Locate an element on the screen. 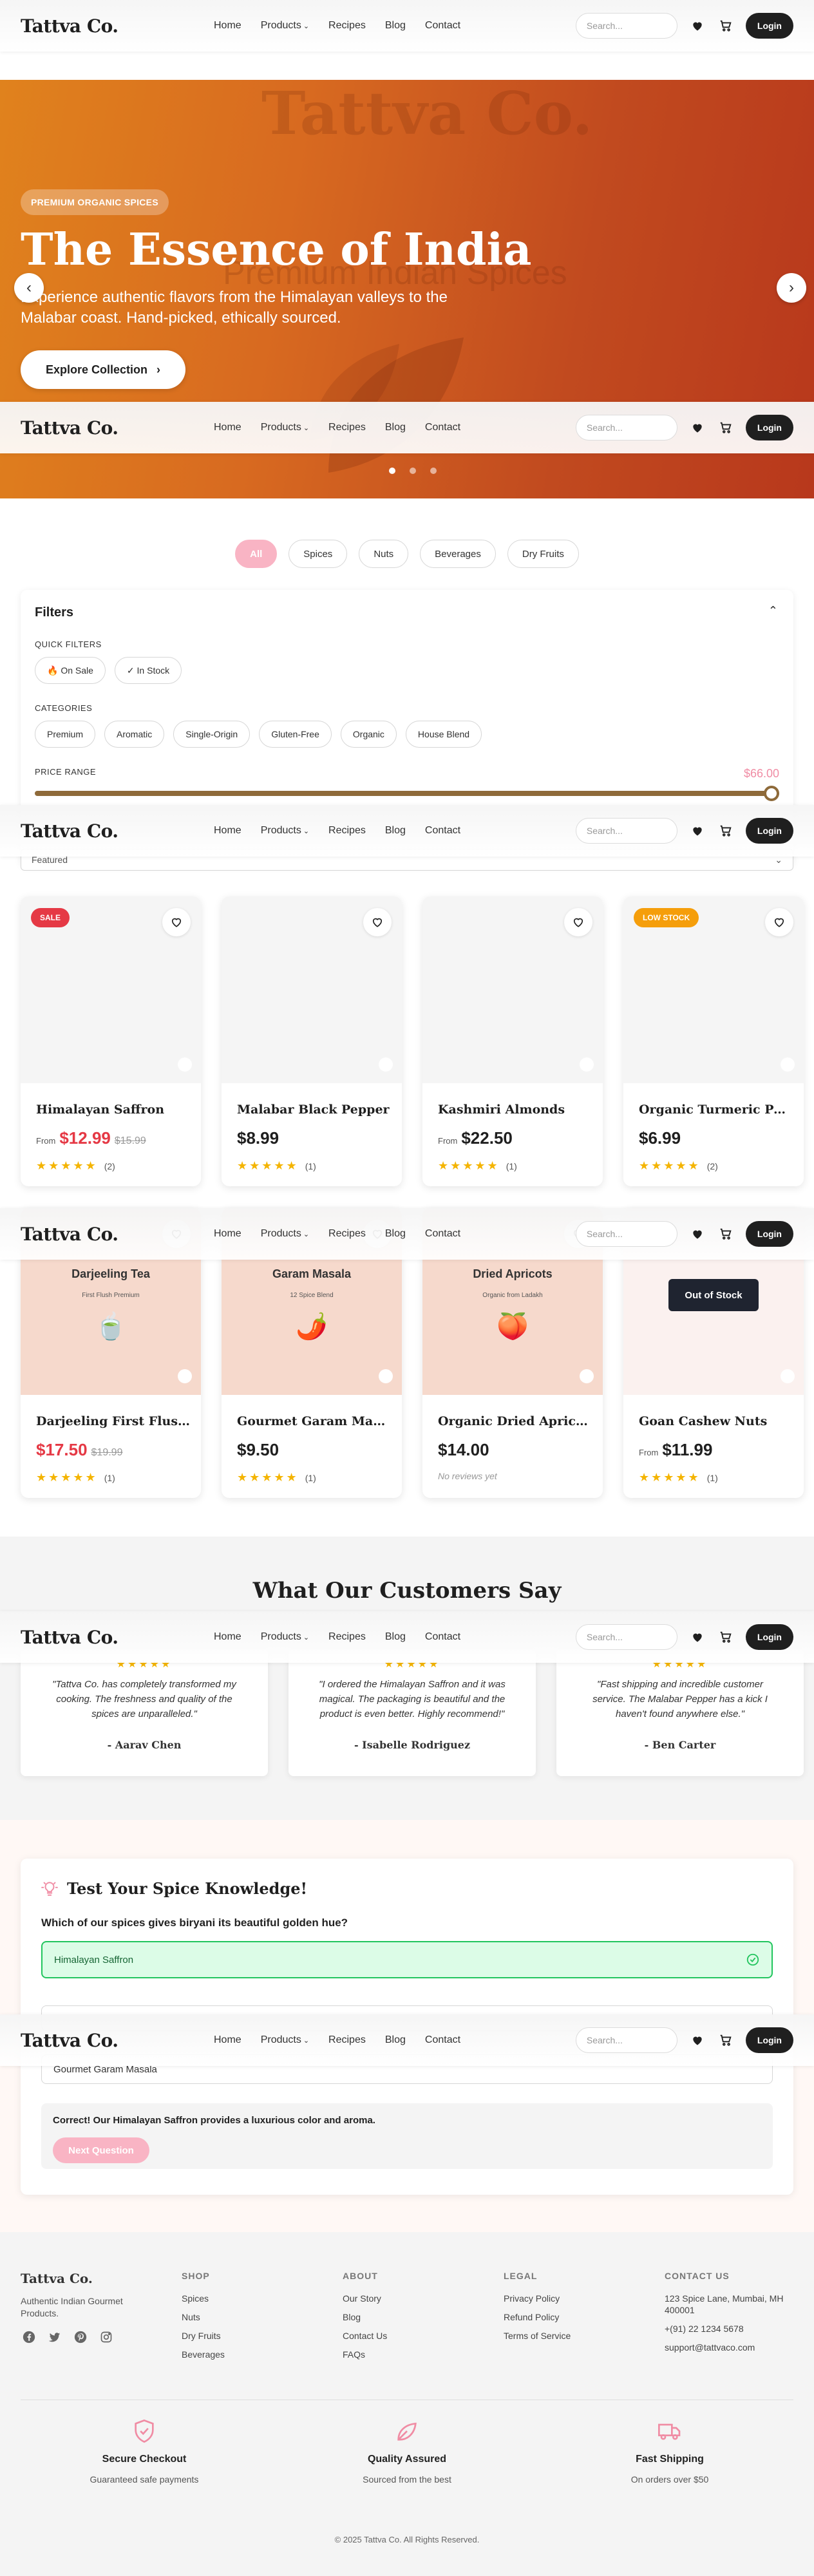 This screenshot has height=2576, width=814. footer-link: Refund Policy is located at coordinates (574, 2317).